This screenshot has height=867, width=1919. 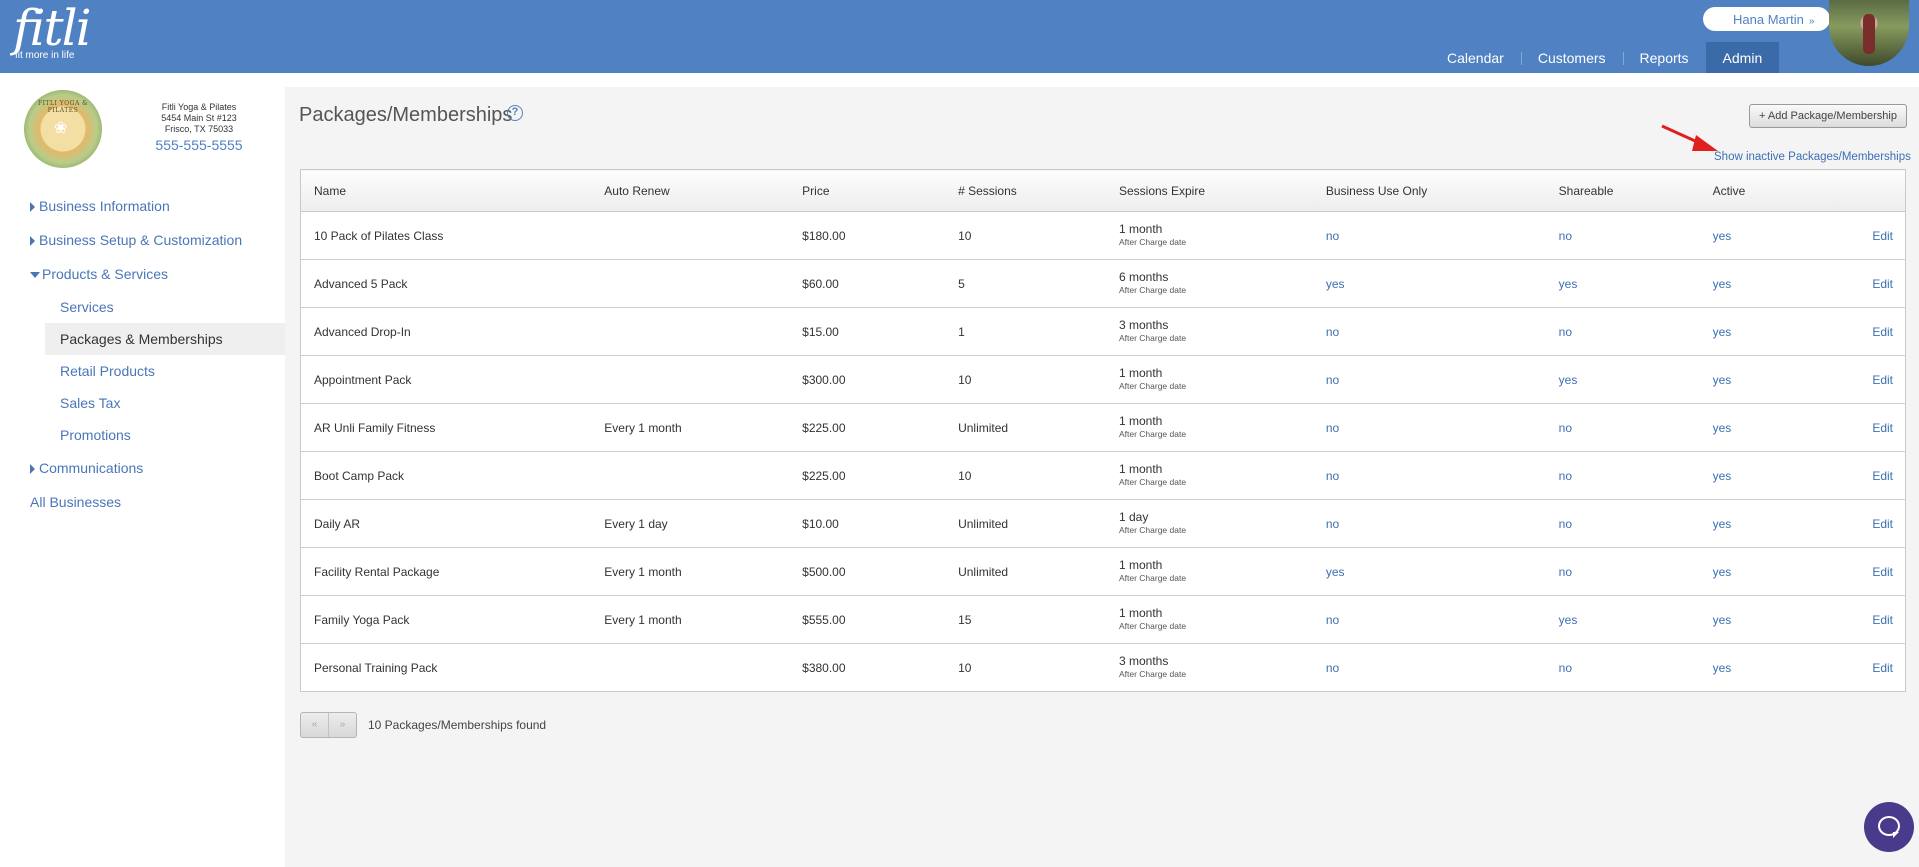 What do you see at coordinates (1025, 571) in the screenshot?
I see `cell-sessions: Unlimited` at bounding box center [1025, 571].